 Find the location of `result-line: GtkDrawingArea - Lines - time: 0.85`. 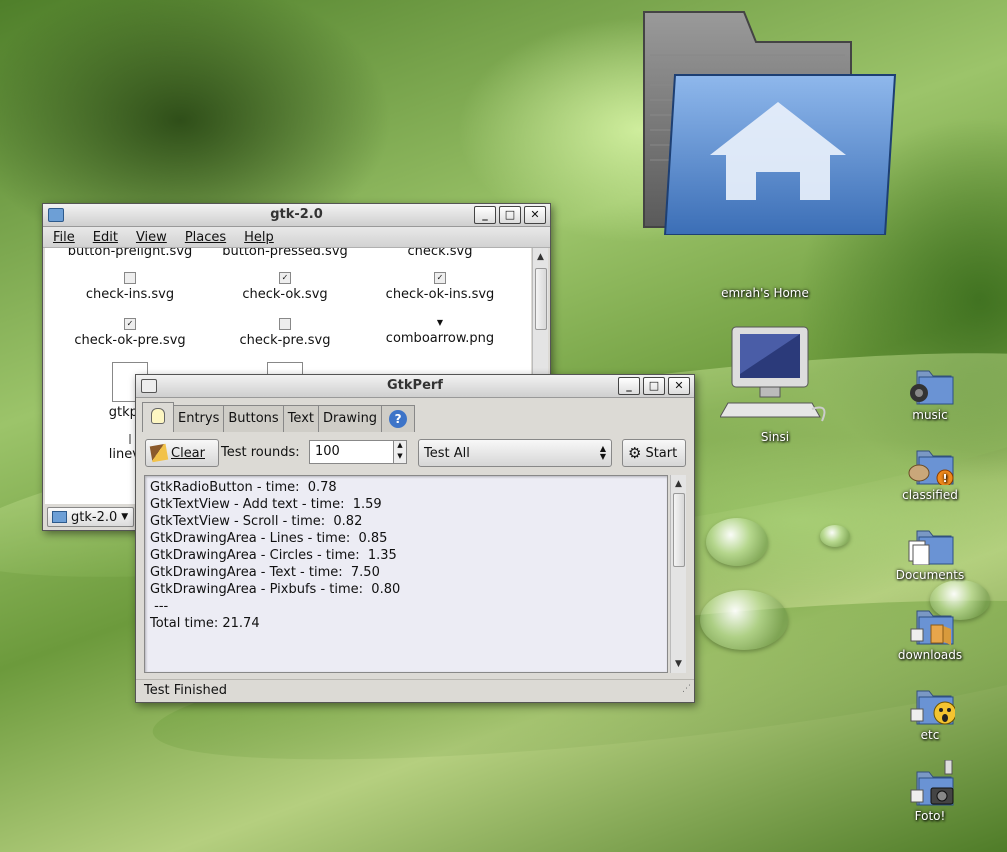

result-line: GtkDrawingArea - Lines - time: 0.85 is located at coordinates (269, 538).